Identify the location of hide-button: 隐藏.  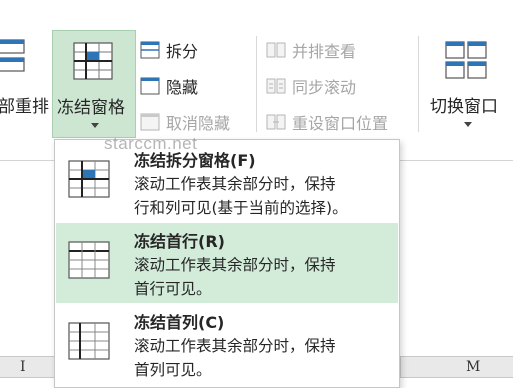
(169, 86).